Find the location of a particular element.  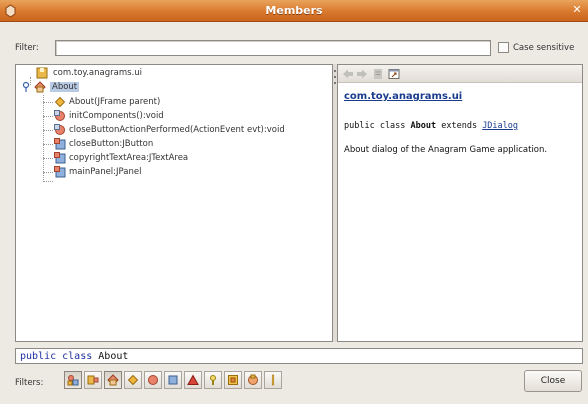

non-public-filter-button is located at coordinates (213, 380).